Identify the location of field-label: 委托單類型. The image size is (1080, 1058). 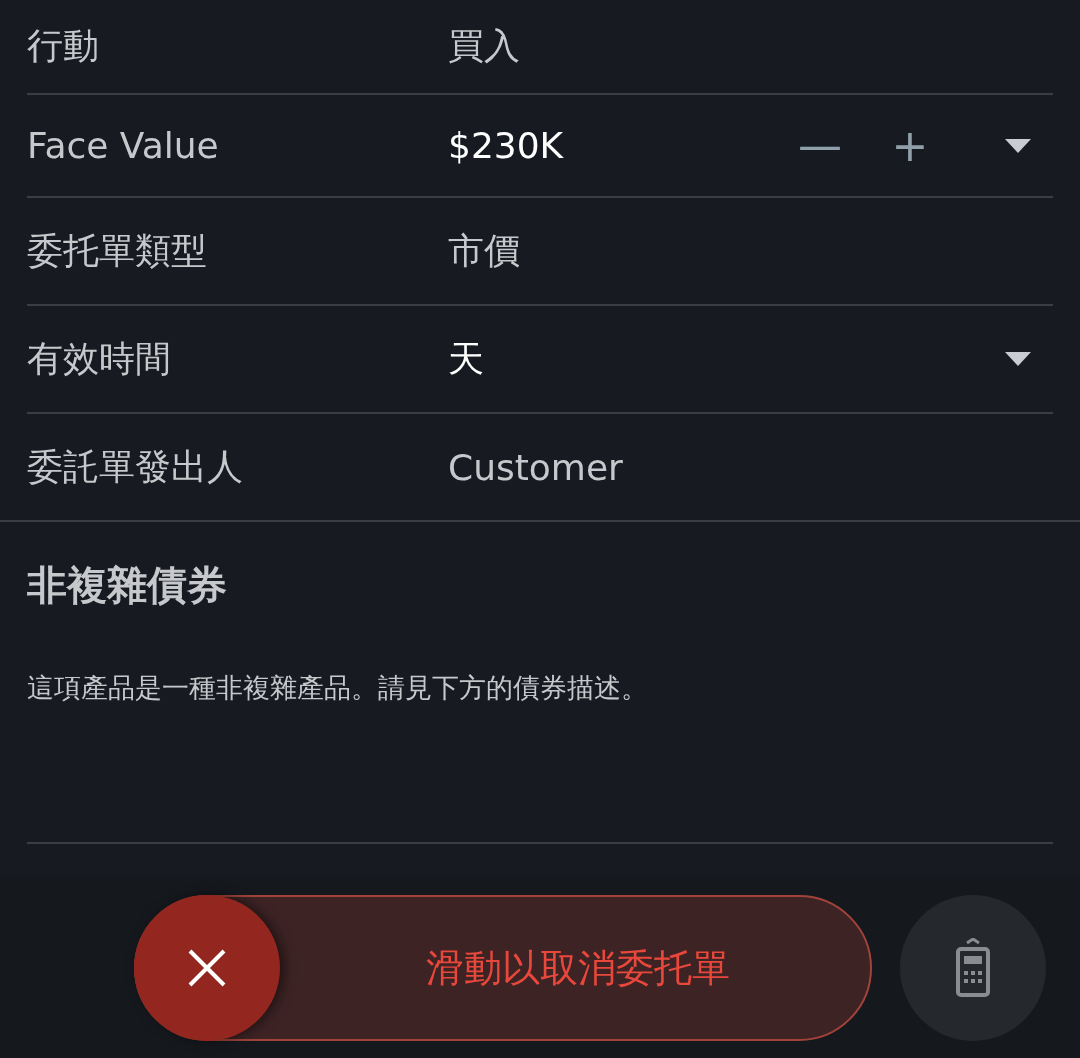
(117, 250).